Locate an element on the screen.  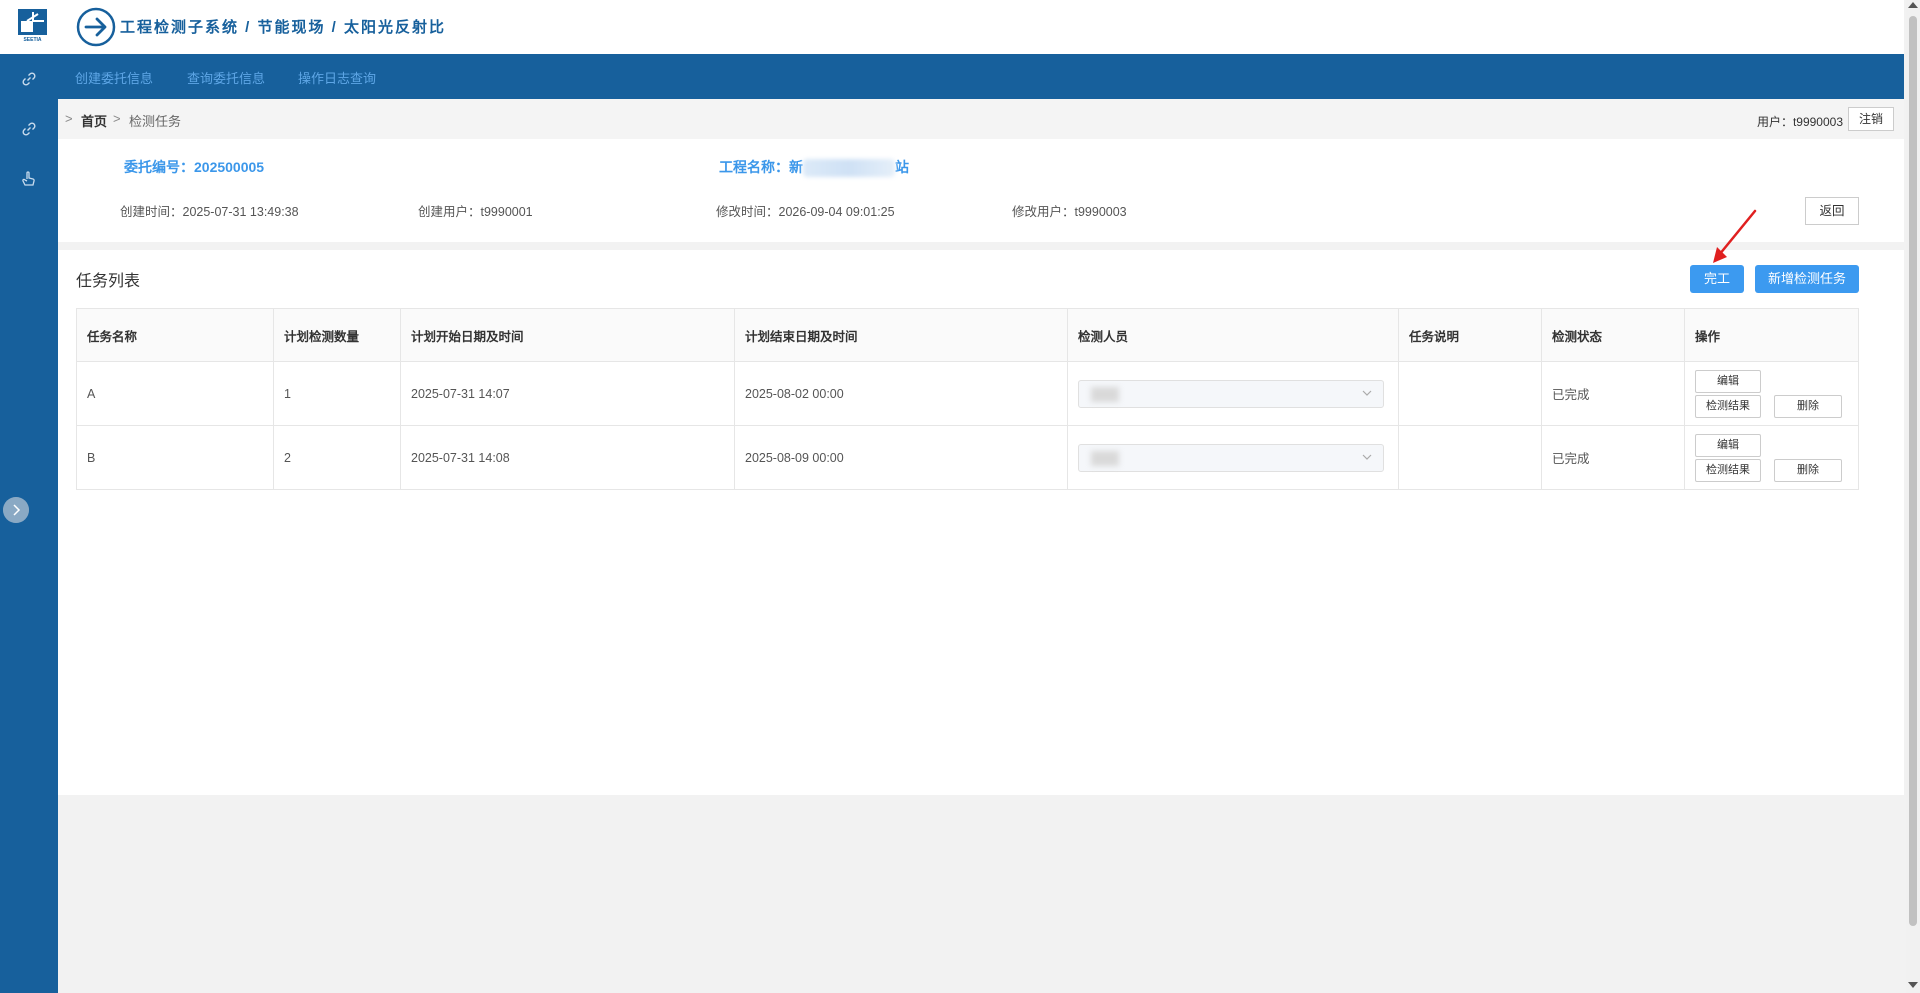
task-quantity: 1 is located at coordinates (337, 393).